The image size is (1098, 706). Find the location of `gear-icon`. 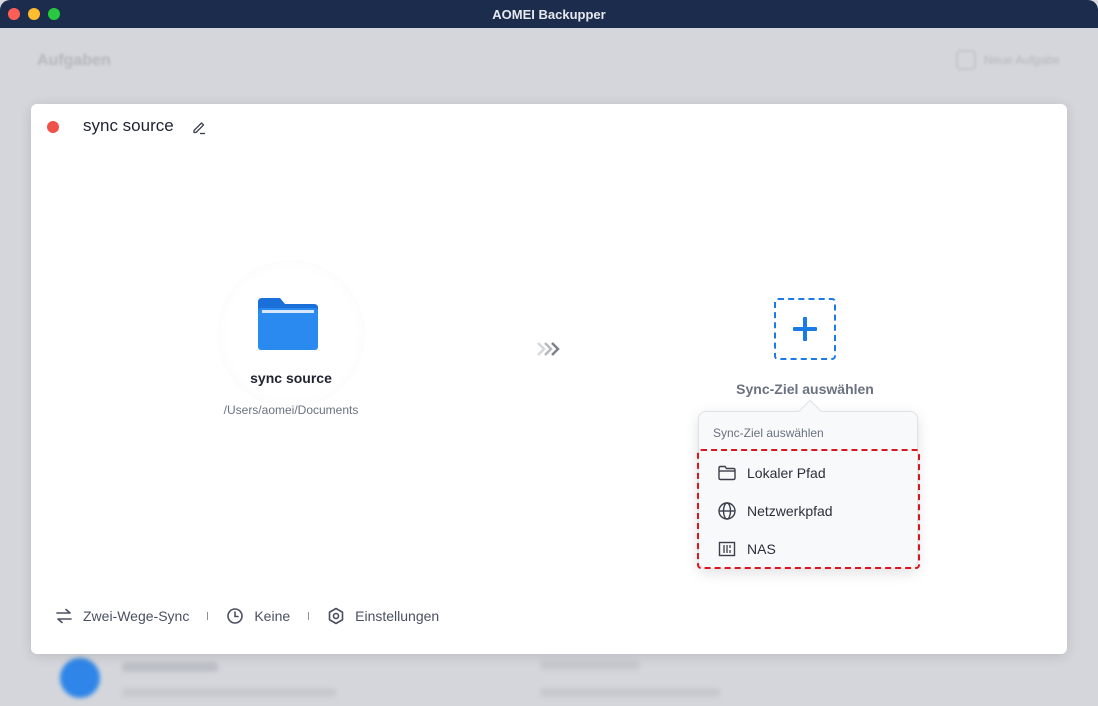

gear-icon is located at coordinates (336, 616).